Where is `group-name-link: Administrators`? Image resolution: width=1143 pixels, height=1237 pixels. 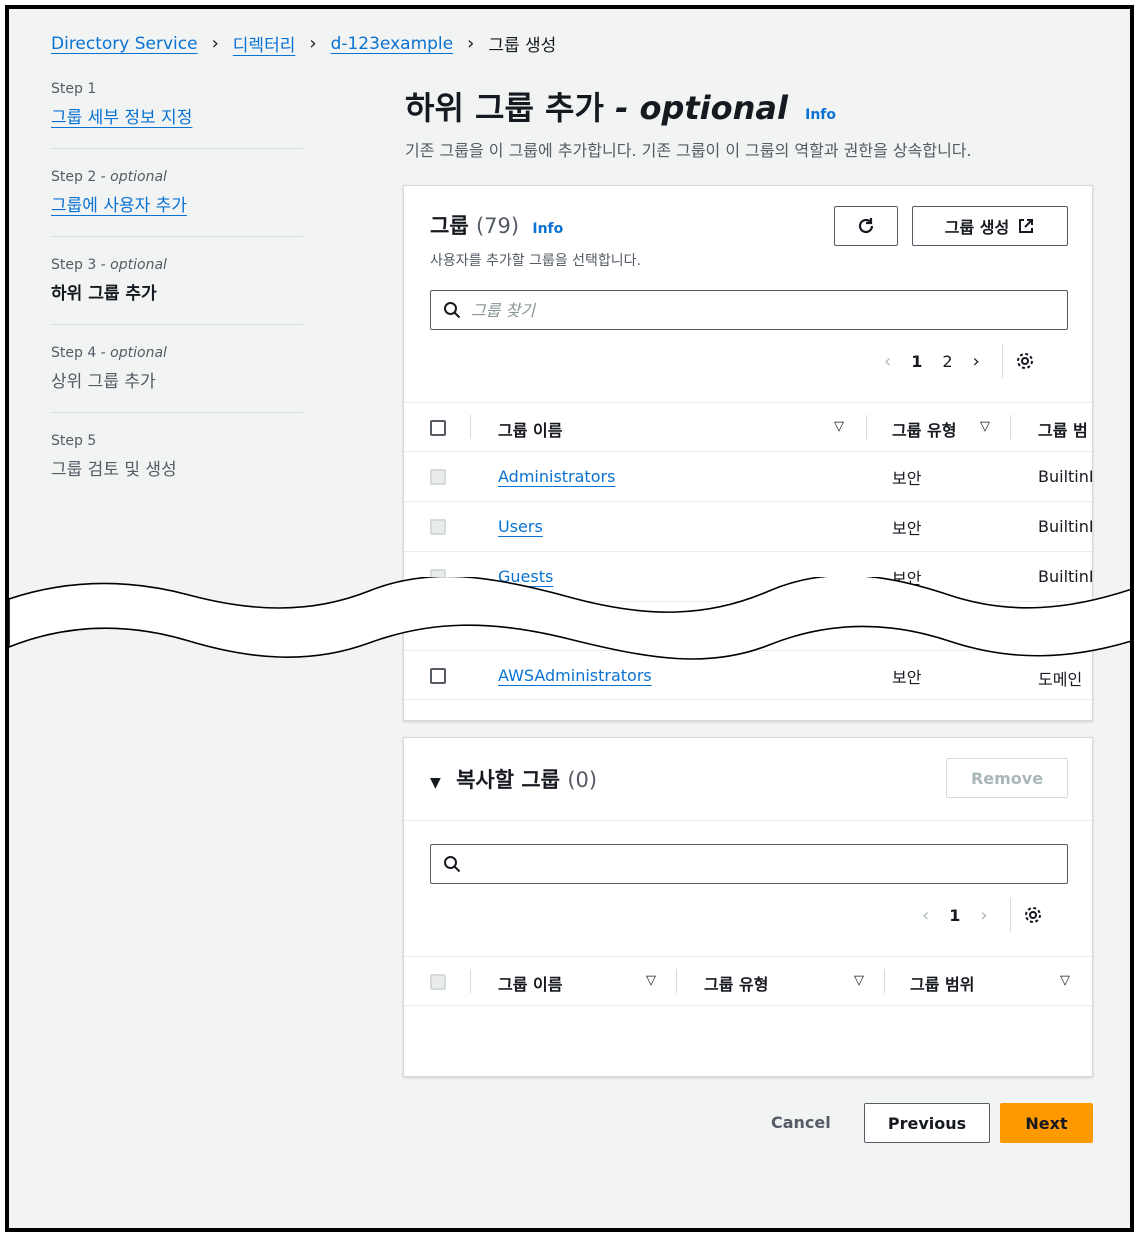
group-name-link: Administrators is located at coordinates (556, 476).